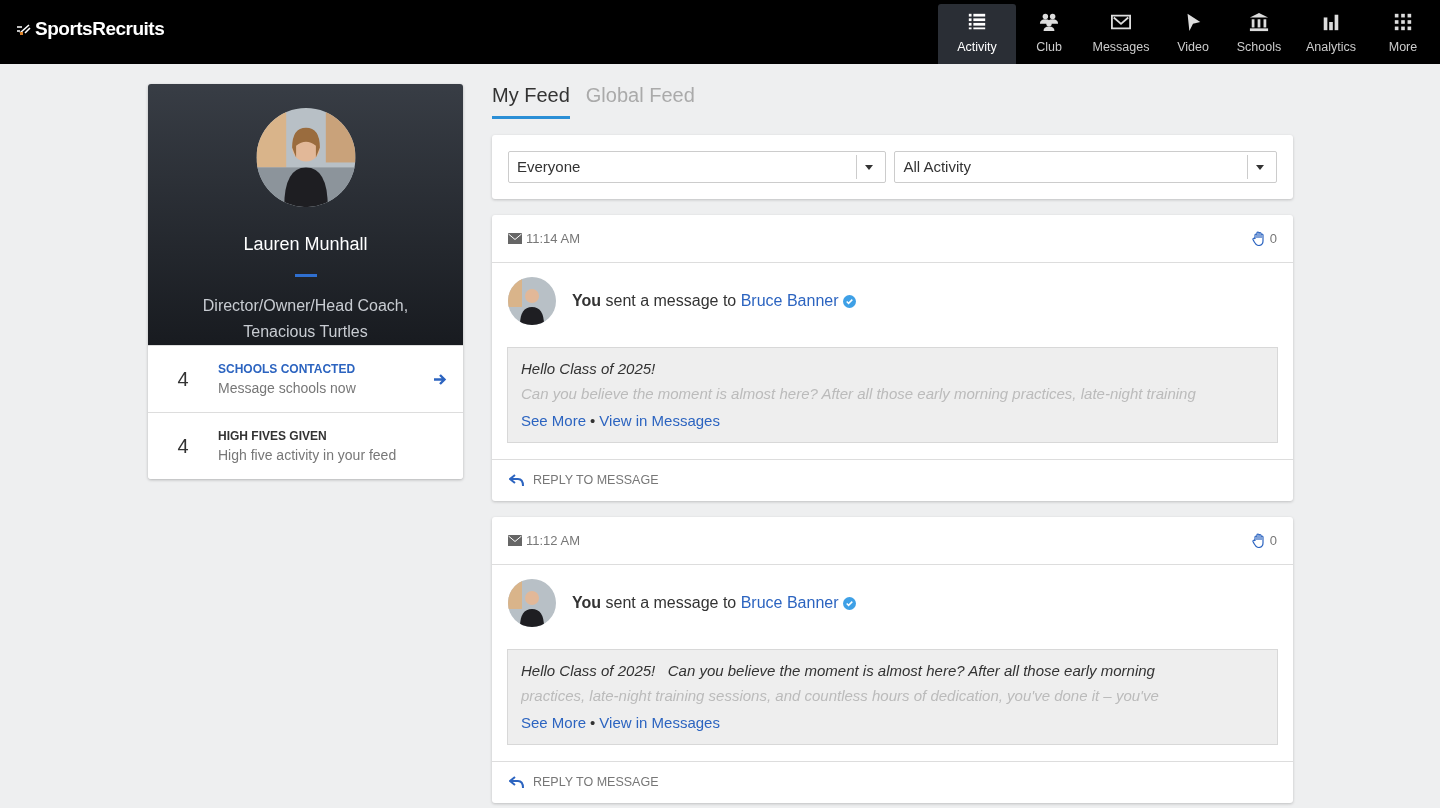  What do you see at coordinates (305, 245) in the screenshot?
I see `profile-name: Lauren Munhall` at bounding box center [305, 245].